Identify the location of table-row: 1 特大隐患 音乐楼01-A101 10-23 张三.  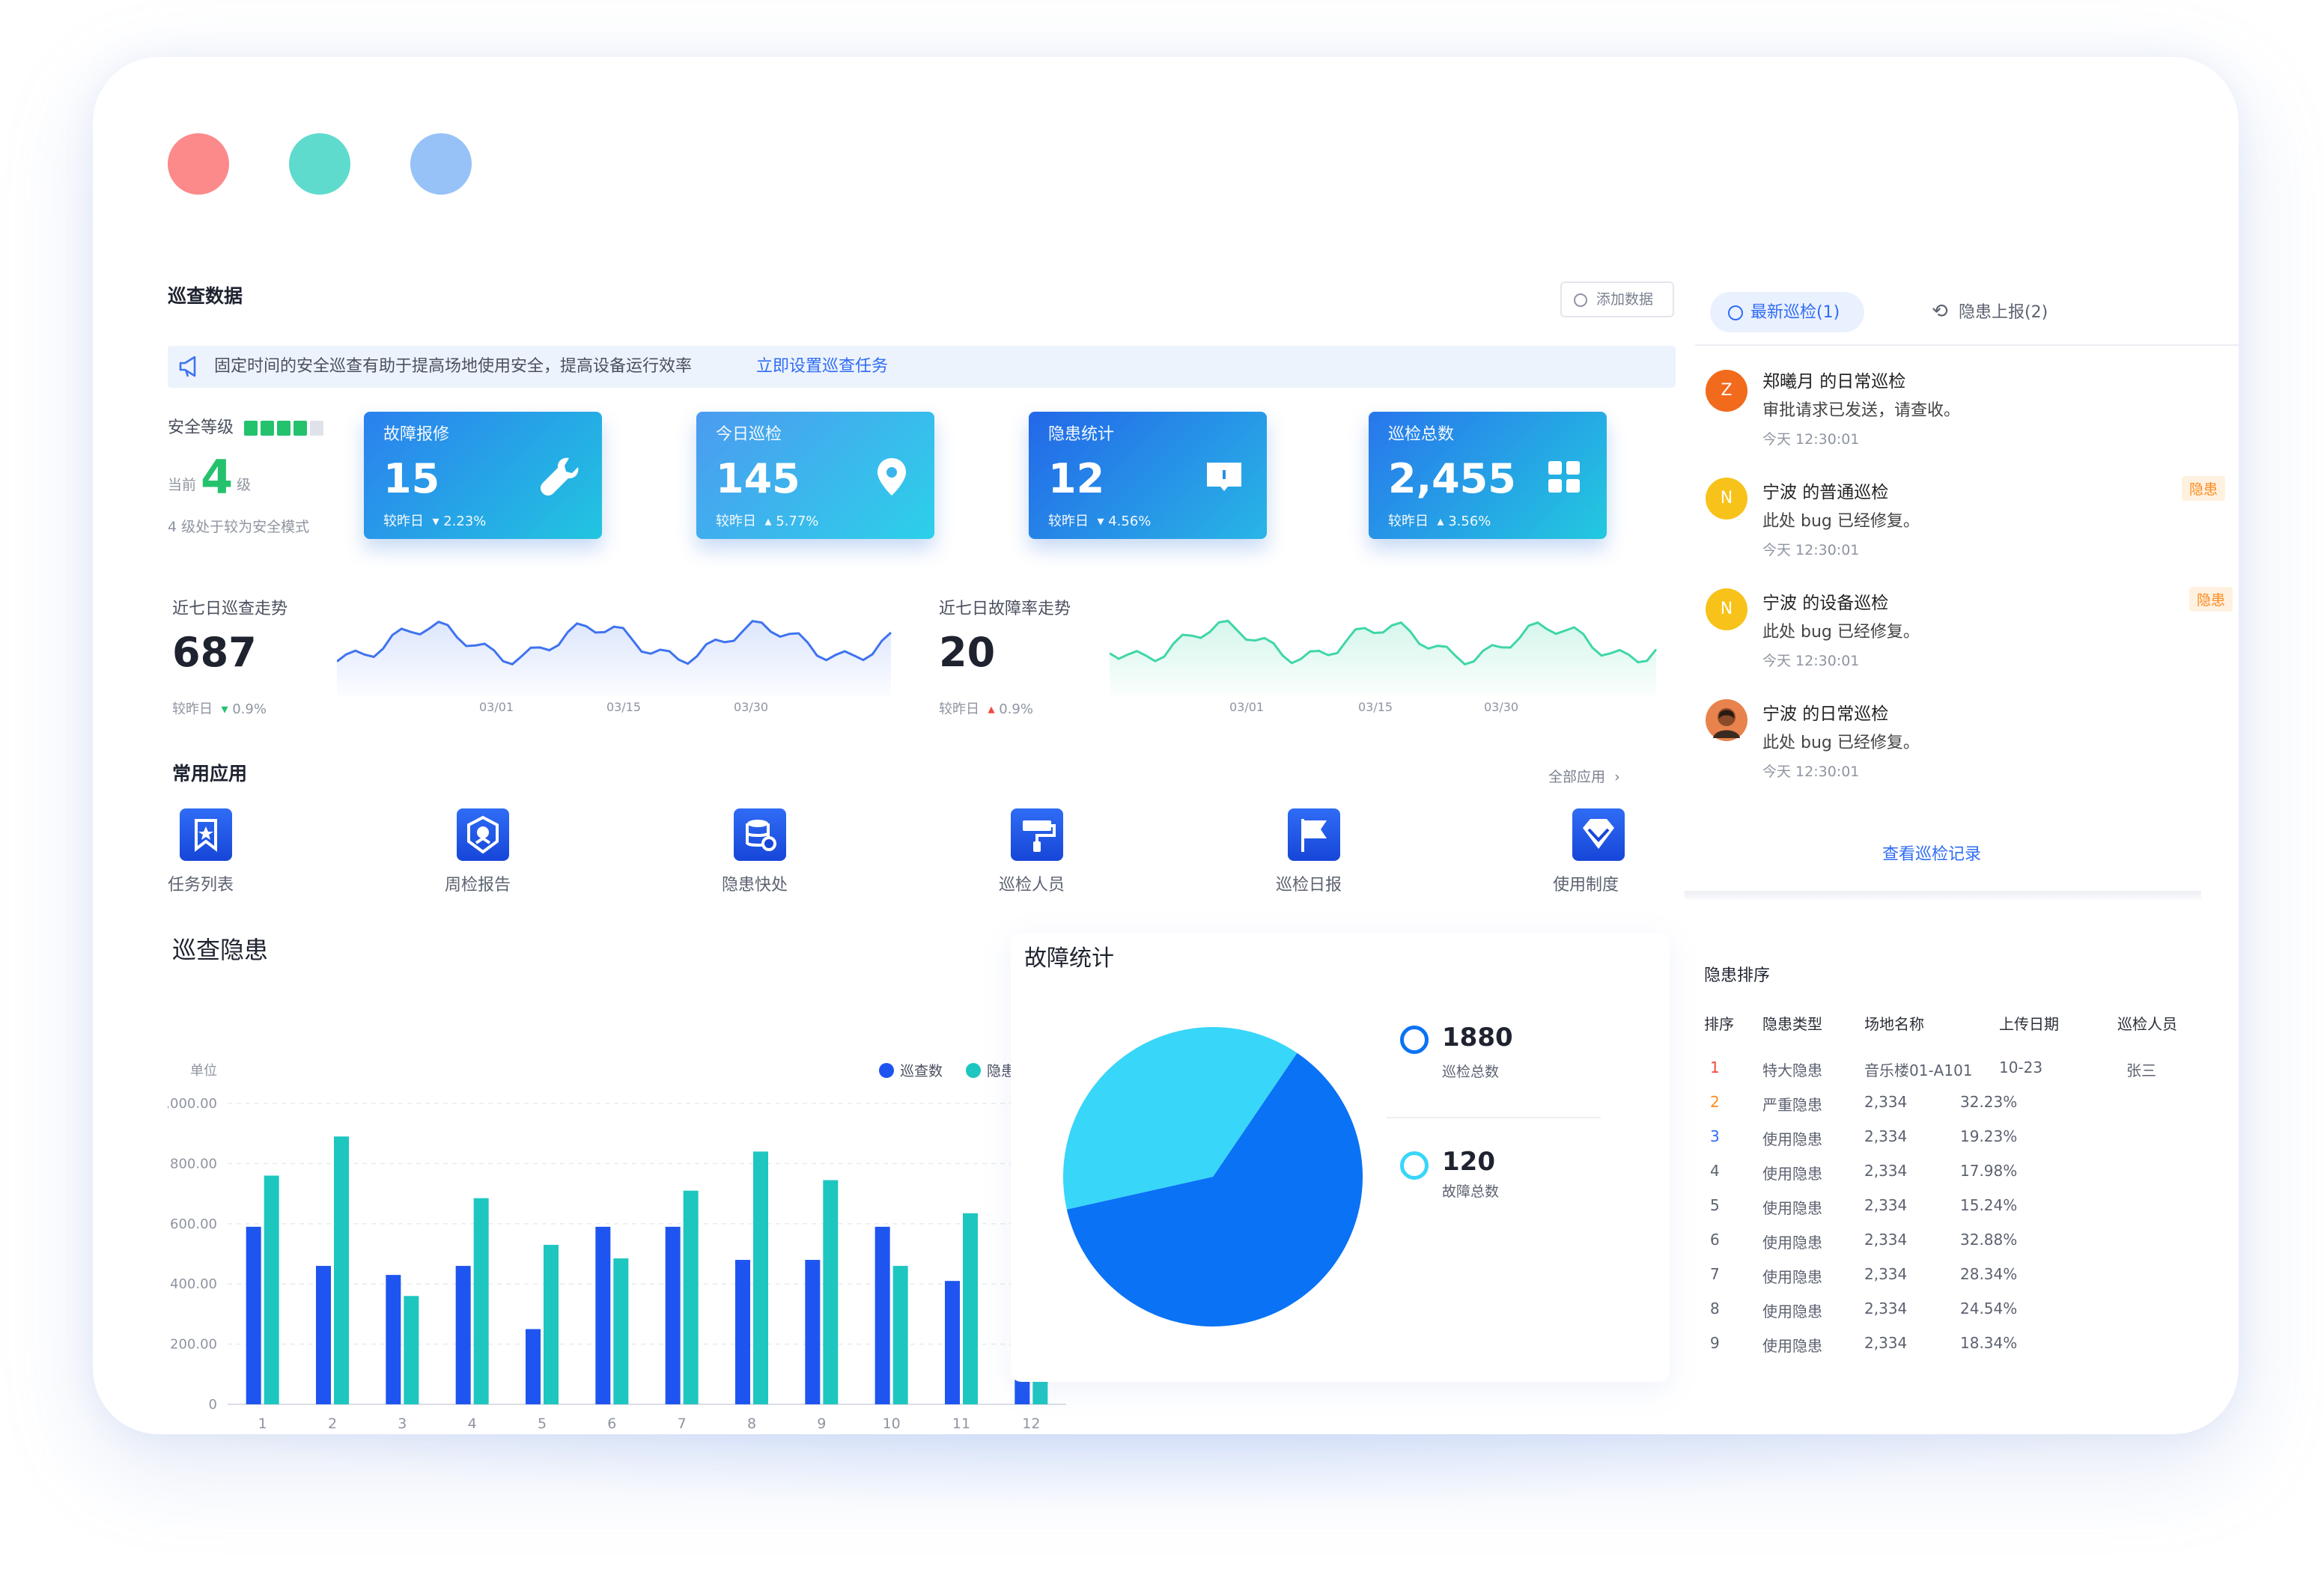
(1958, 1069).